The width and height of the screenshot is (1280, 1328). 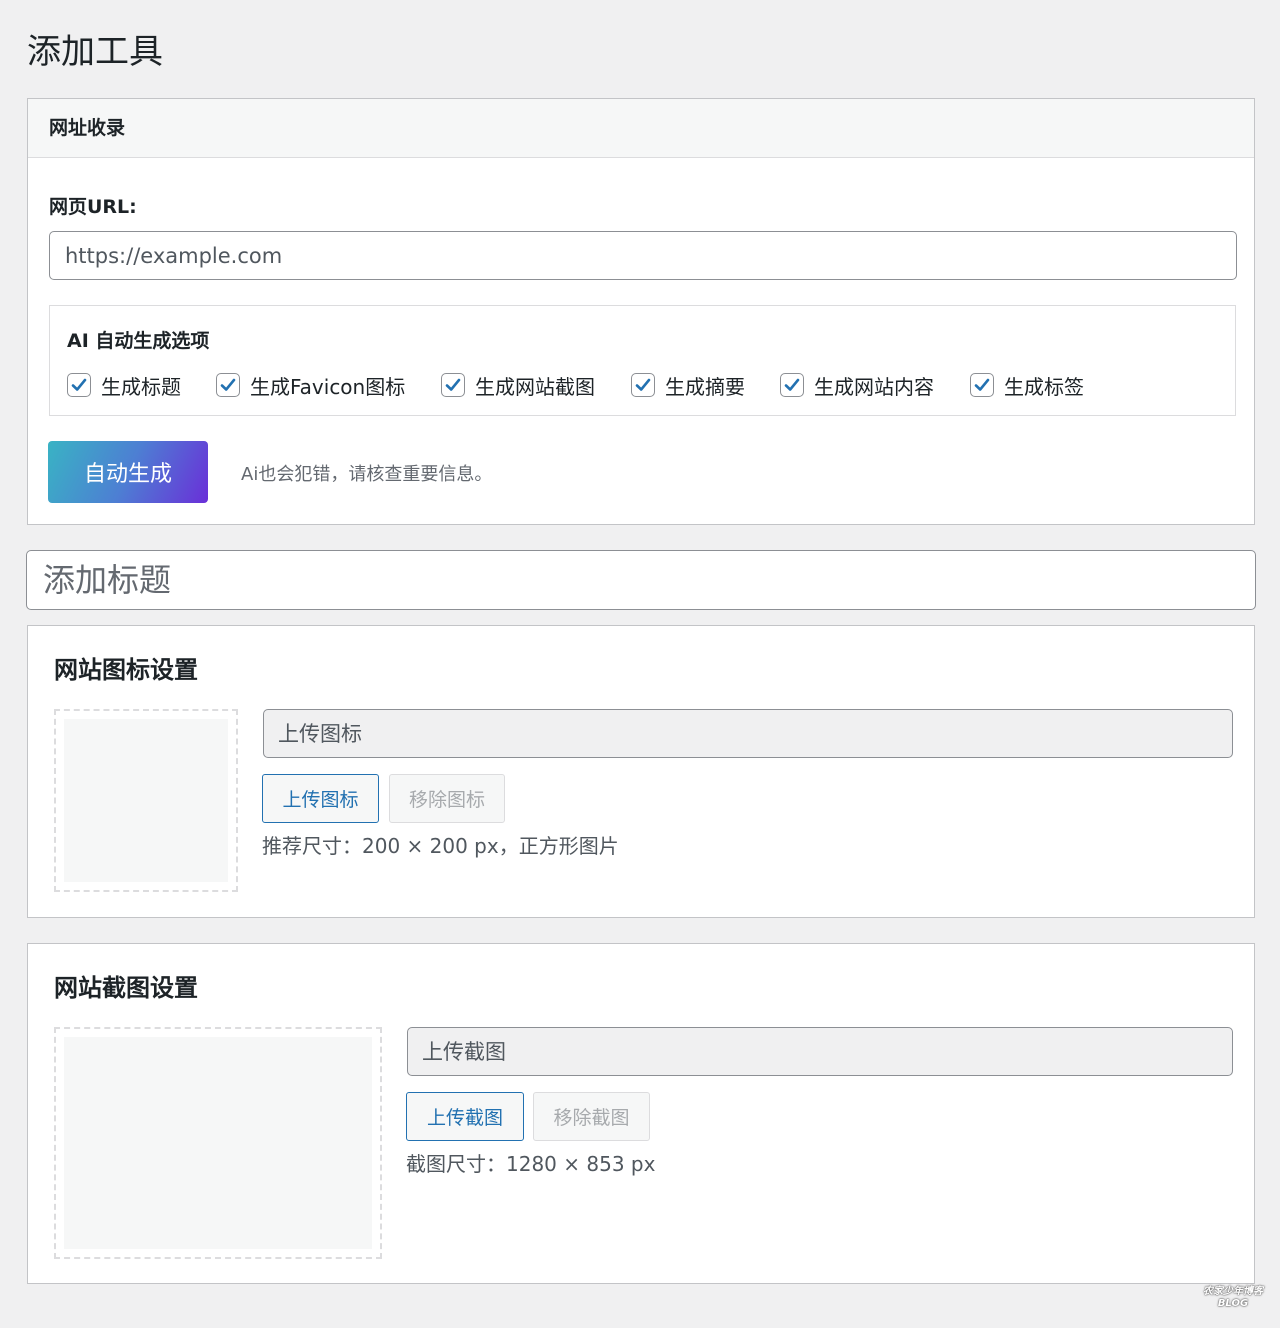 What do you see at coordinates (447, 798) in the screenshot?
I see `remove-icon-button: 移除图标` at bounding box center [447, 798].